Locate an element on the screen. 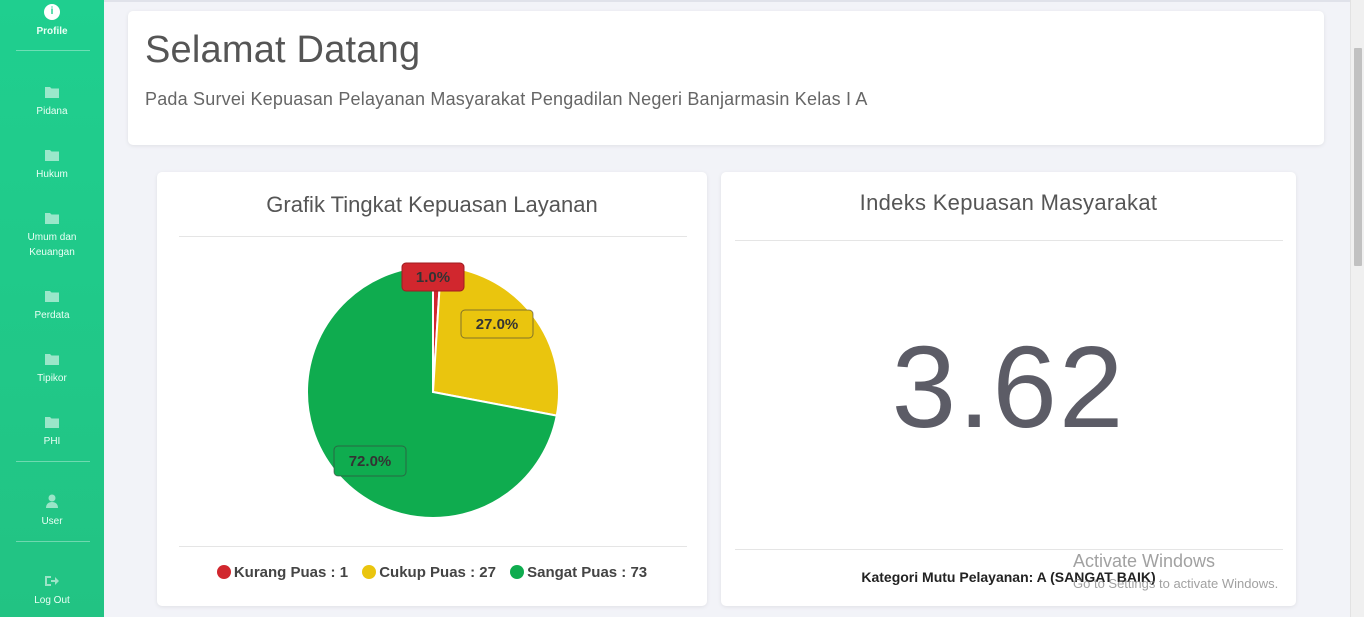  pie-data-label: 27.0% is located at coordinates (497, 324).